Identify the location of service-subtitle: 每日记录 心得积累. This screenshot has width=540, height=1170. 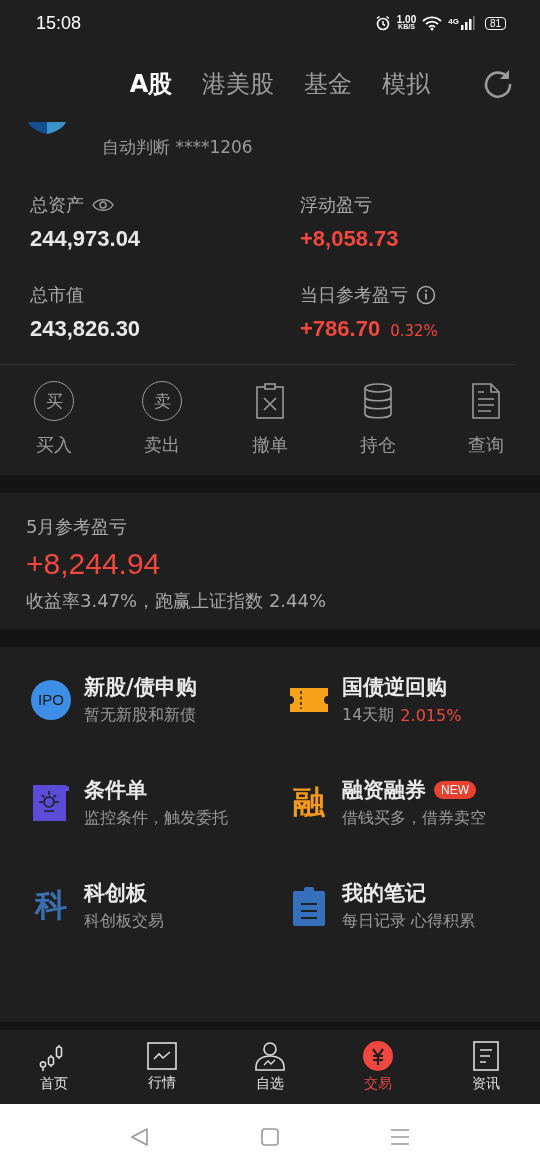
(409, 921).